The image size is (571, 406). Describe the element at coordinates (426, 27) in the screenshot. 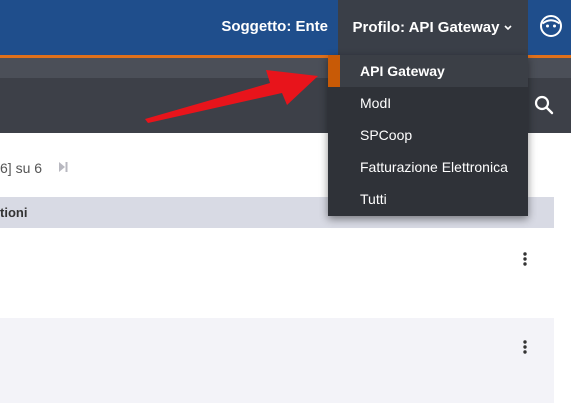

I see `profilo-label: Profilo: API Gateway` at that location.